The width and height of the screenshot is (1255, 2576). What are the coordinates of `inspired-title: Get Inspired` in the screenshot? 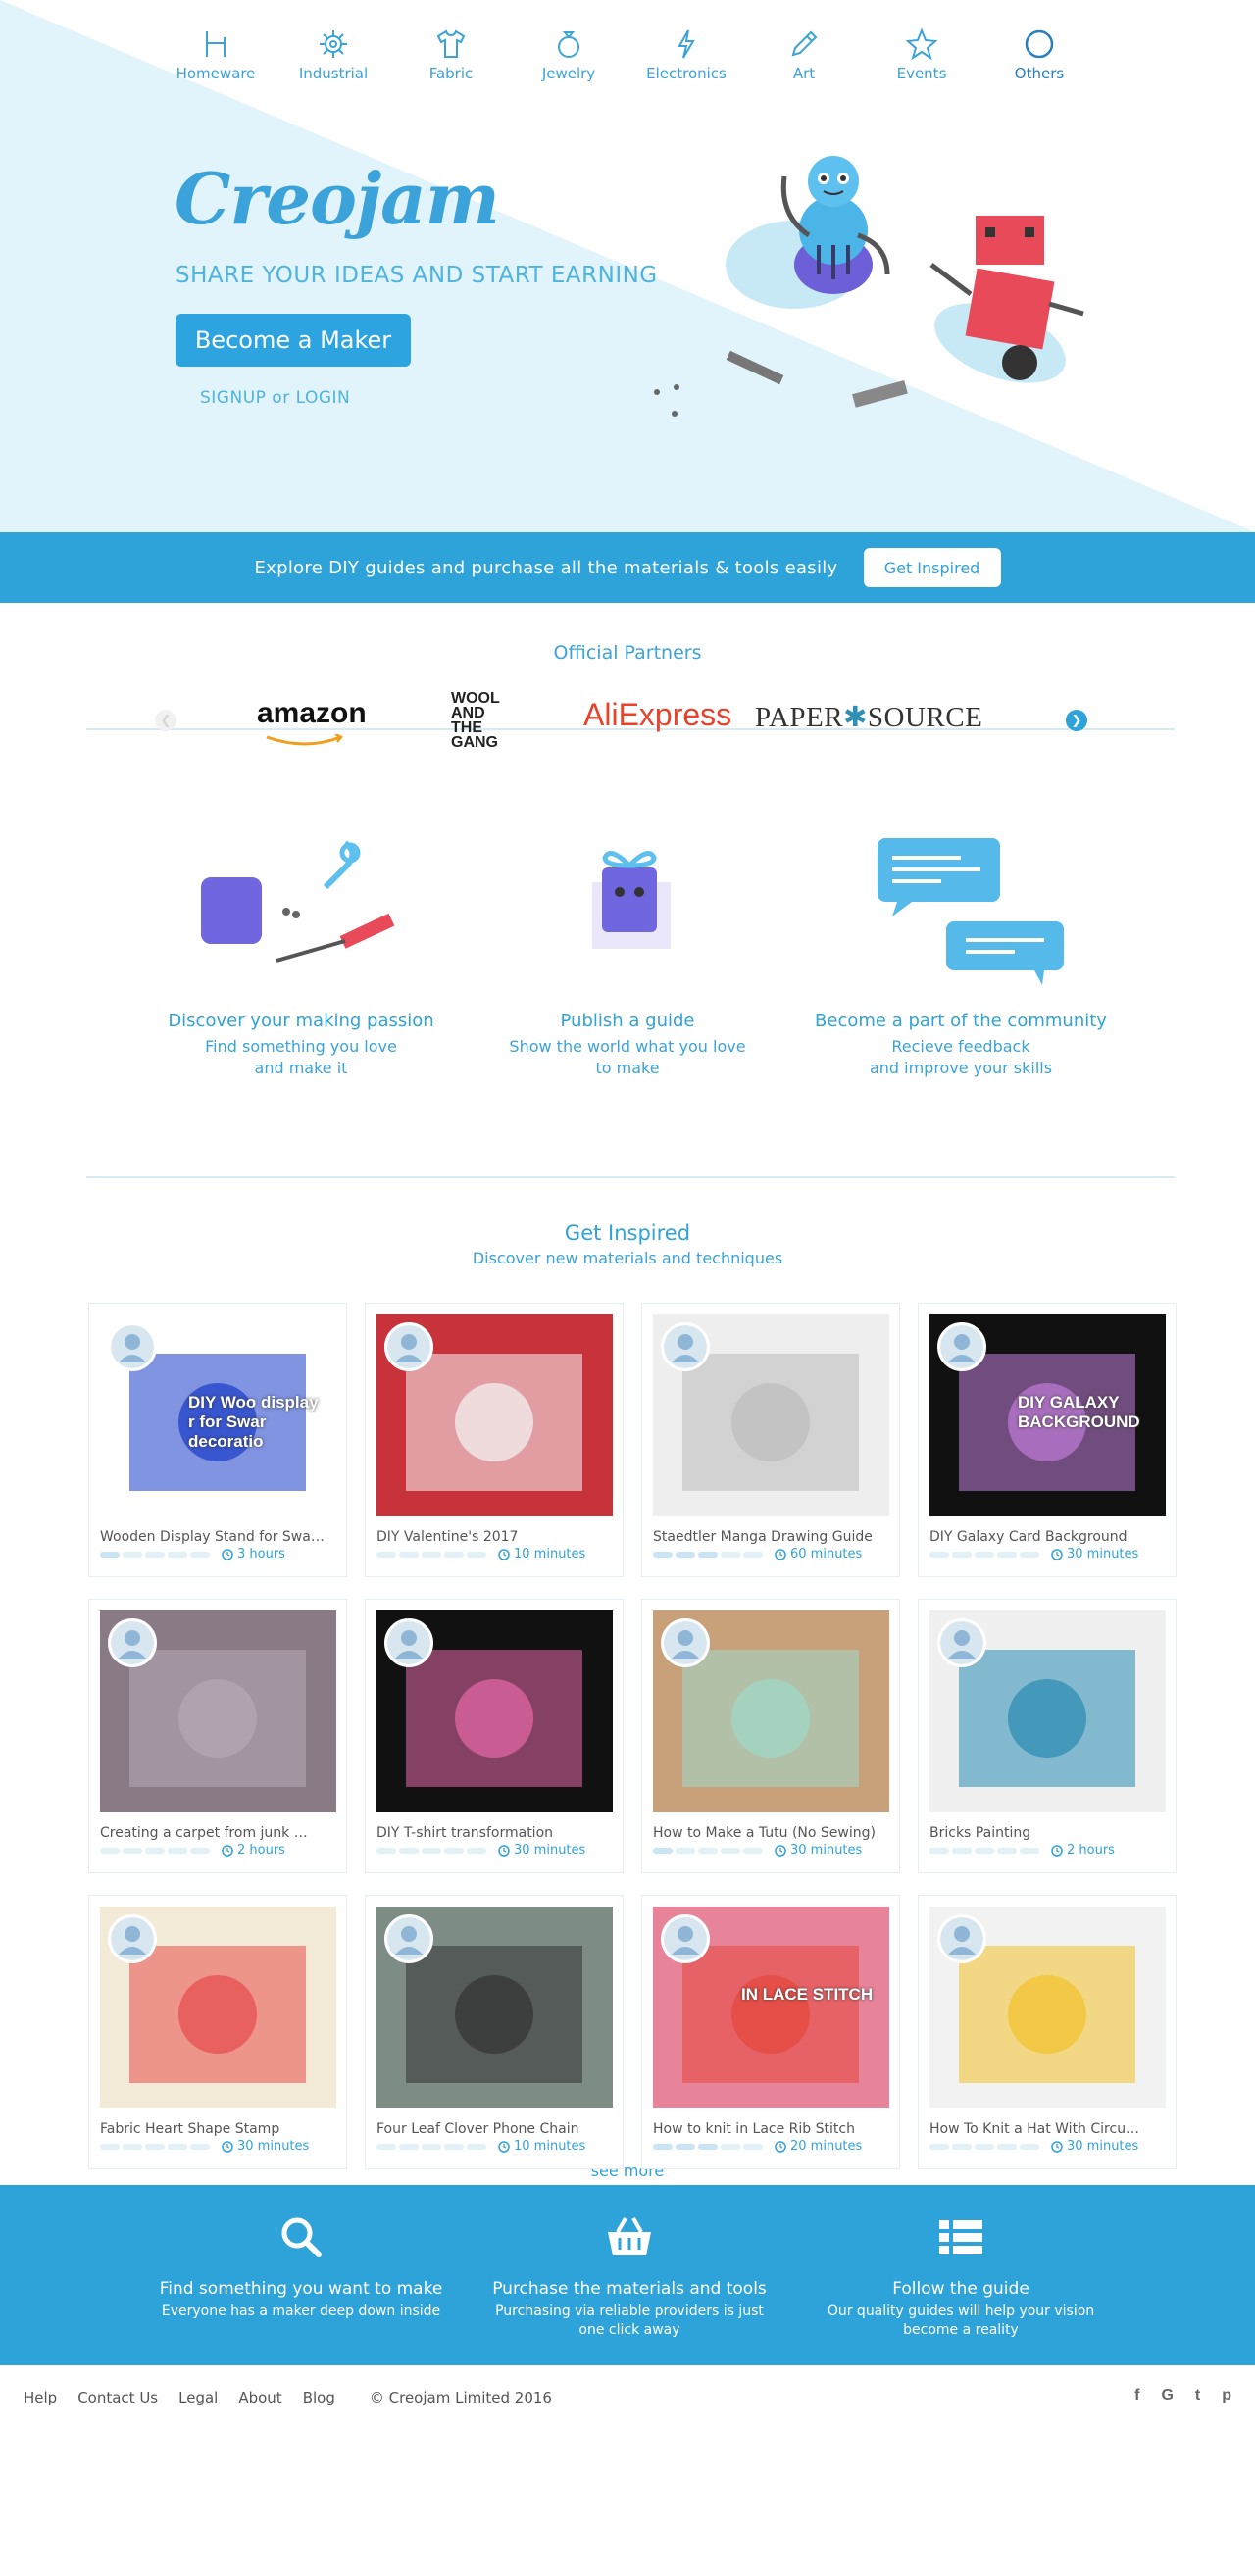 It's located at (627, 1233).